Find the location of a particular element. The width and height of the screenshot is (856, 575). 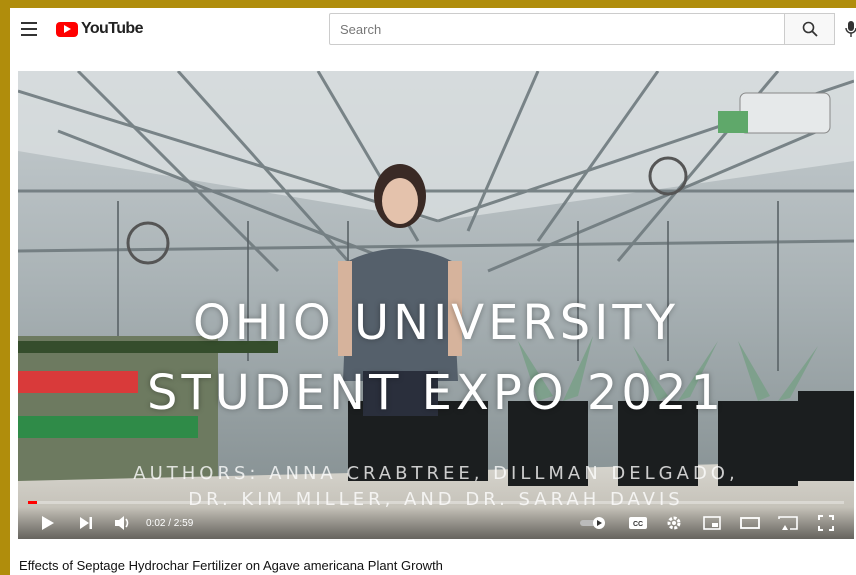

theater-button is located at coordinates (750, 523).